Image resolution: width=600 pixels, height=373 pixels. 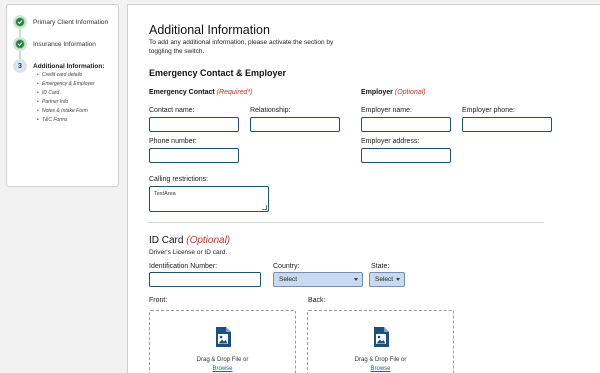 I want to click on employer-phone-input, so click(x=507, y=124).